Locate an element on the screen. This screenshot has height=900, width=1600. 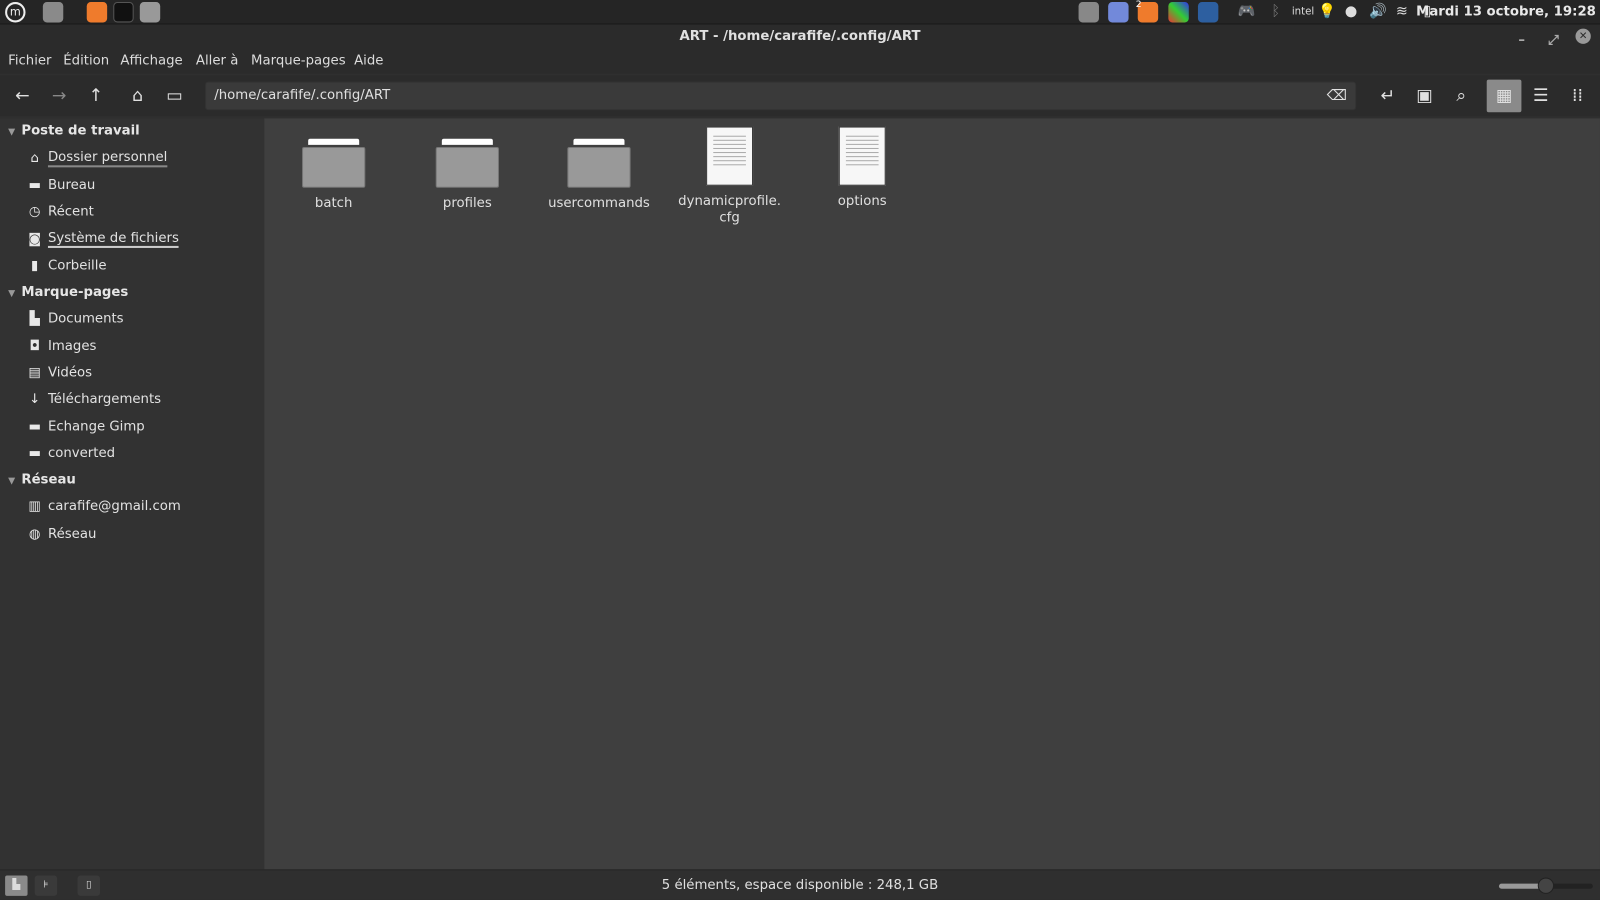
section-marque-pages: ▼ Marque-pages is located at coordinates (68, 292).